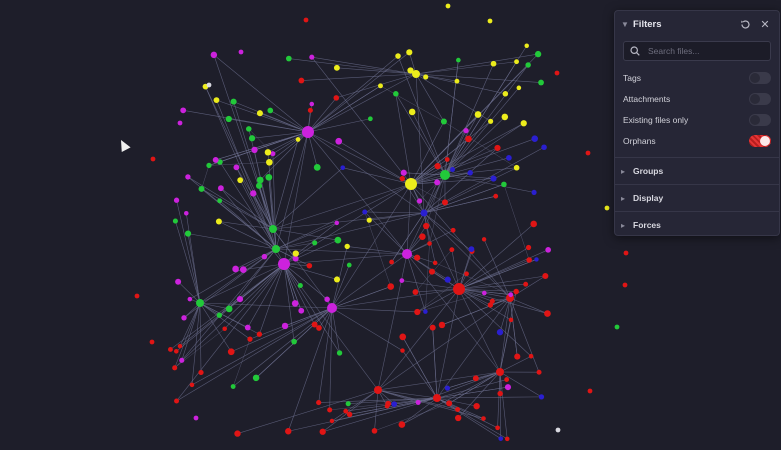  What do you see at coordinates (697, 197) in the screenshot?
I see `section-display: ▸ Display` at bounding box center [697, 197].